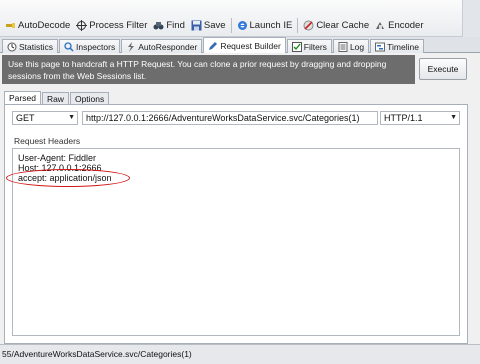 This screenshot has width=480, height=364. What do you see at coordinates (336, 25) in the screenshot?
I see `clear-cache-button: Clear Cache` at bounding box center [336, 25].